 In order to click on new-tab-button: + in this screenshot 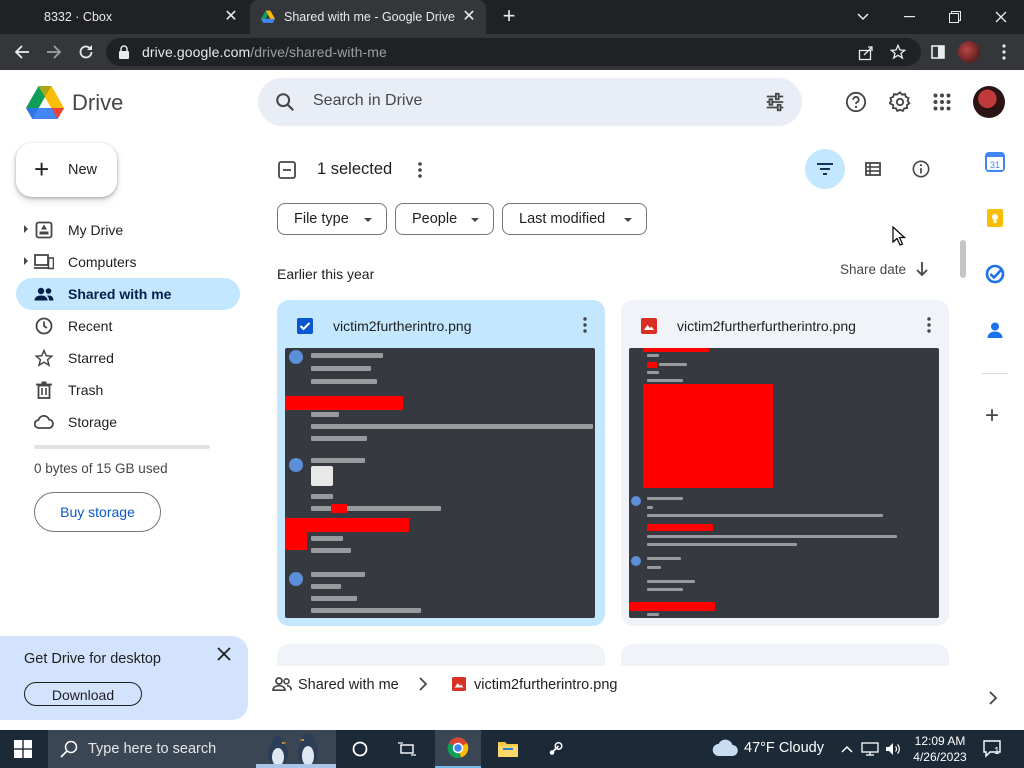, I will do `click(509, 16)`.